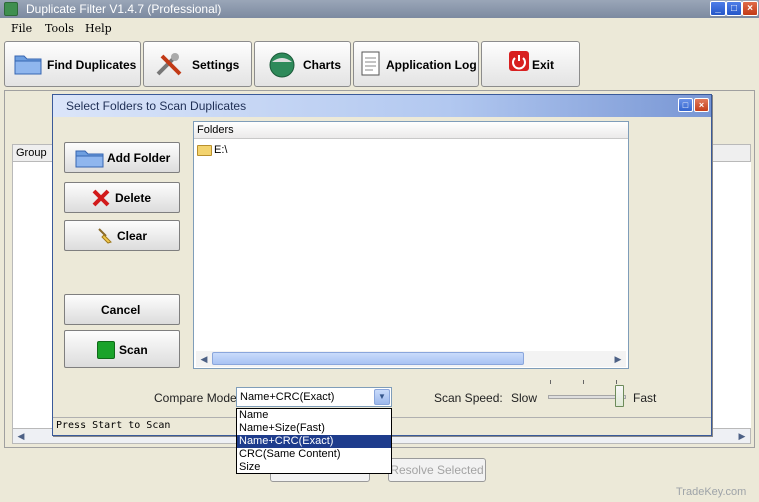  I want to click on charts-button: Charts, so click(302, 64).